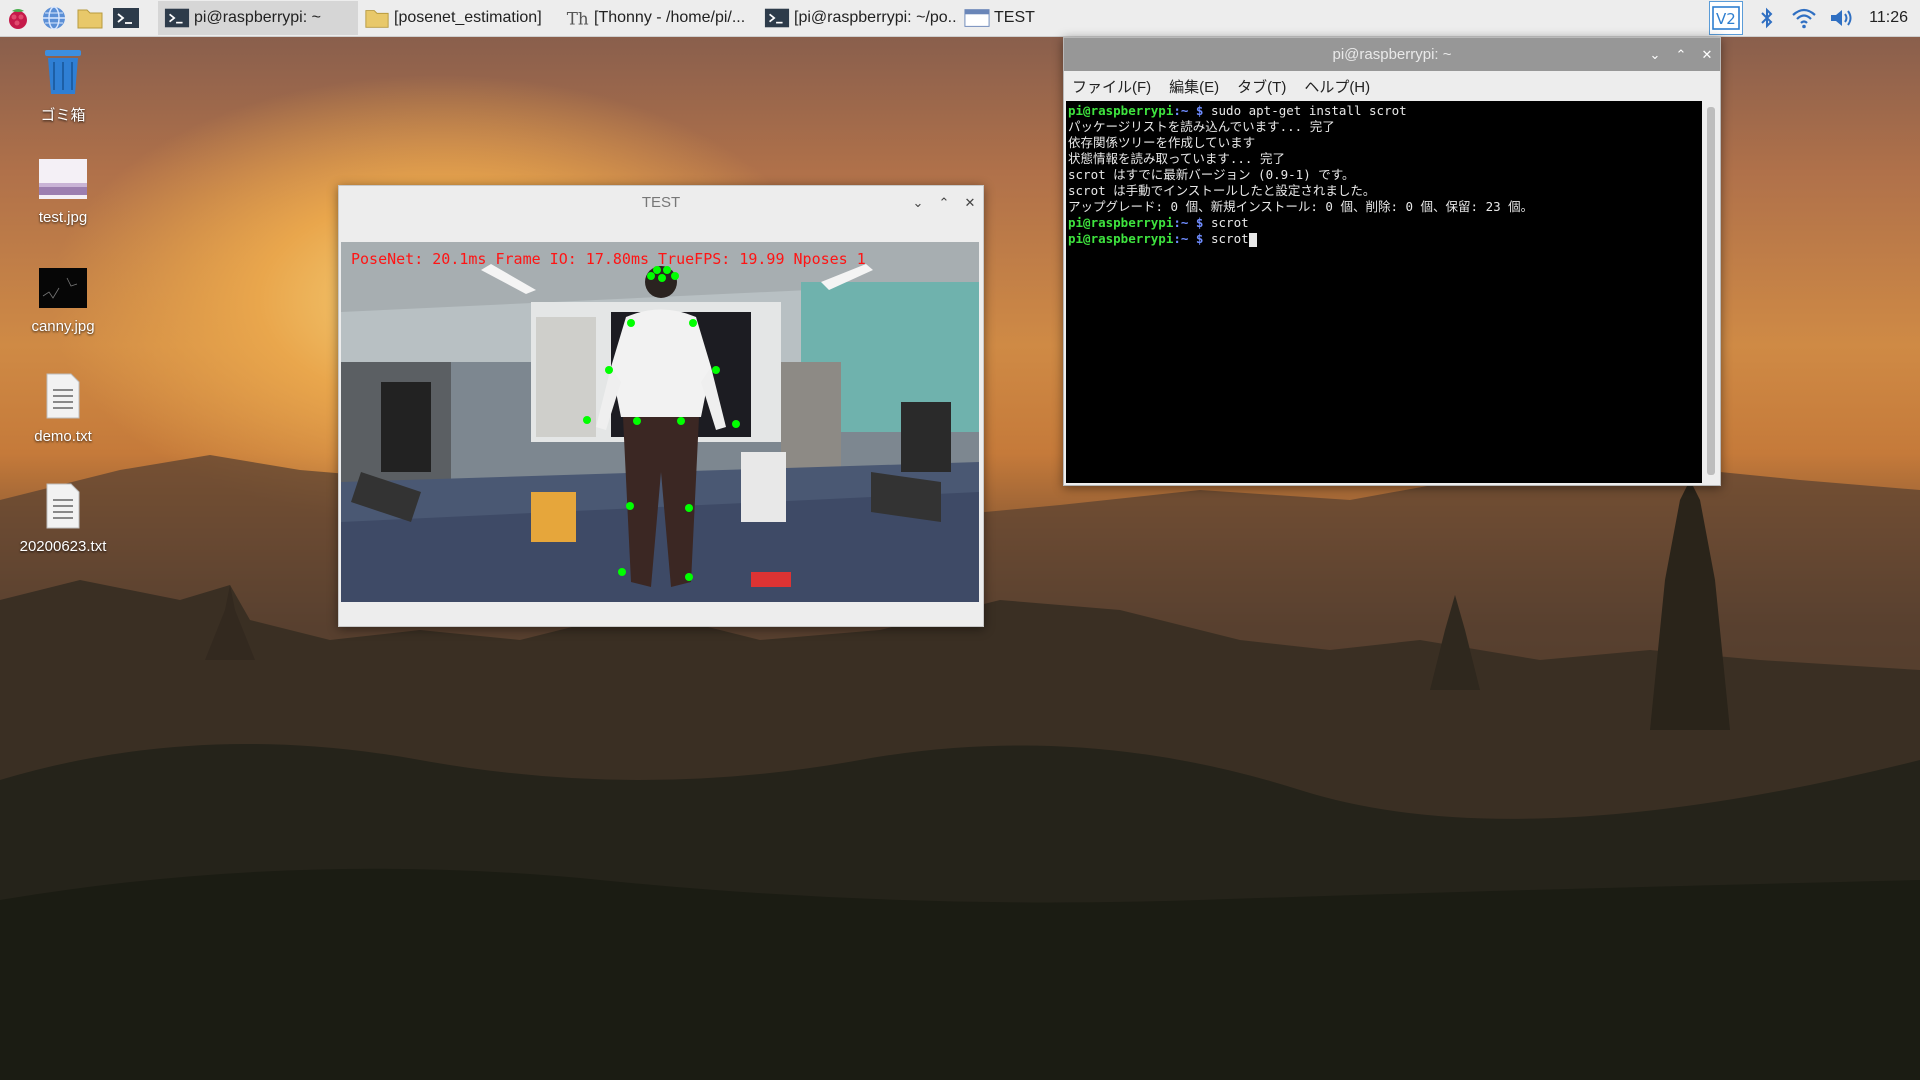 Image resolution: width=1920 pixels, height=1080 pixels. What do you see at coordinates (1337, 86) in the screenshot?
I see `menu-help: ヘルプ(H)` at bounding box center [1337, 86].